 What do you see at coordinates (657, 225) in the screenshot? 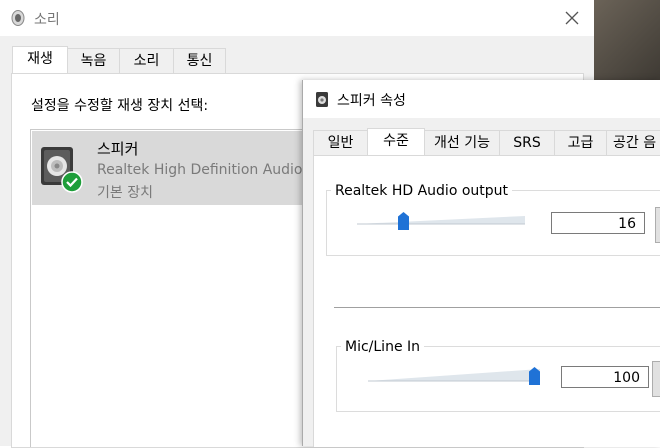
I see `output-balance-button` at bounding box center [657, 225].